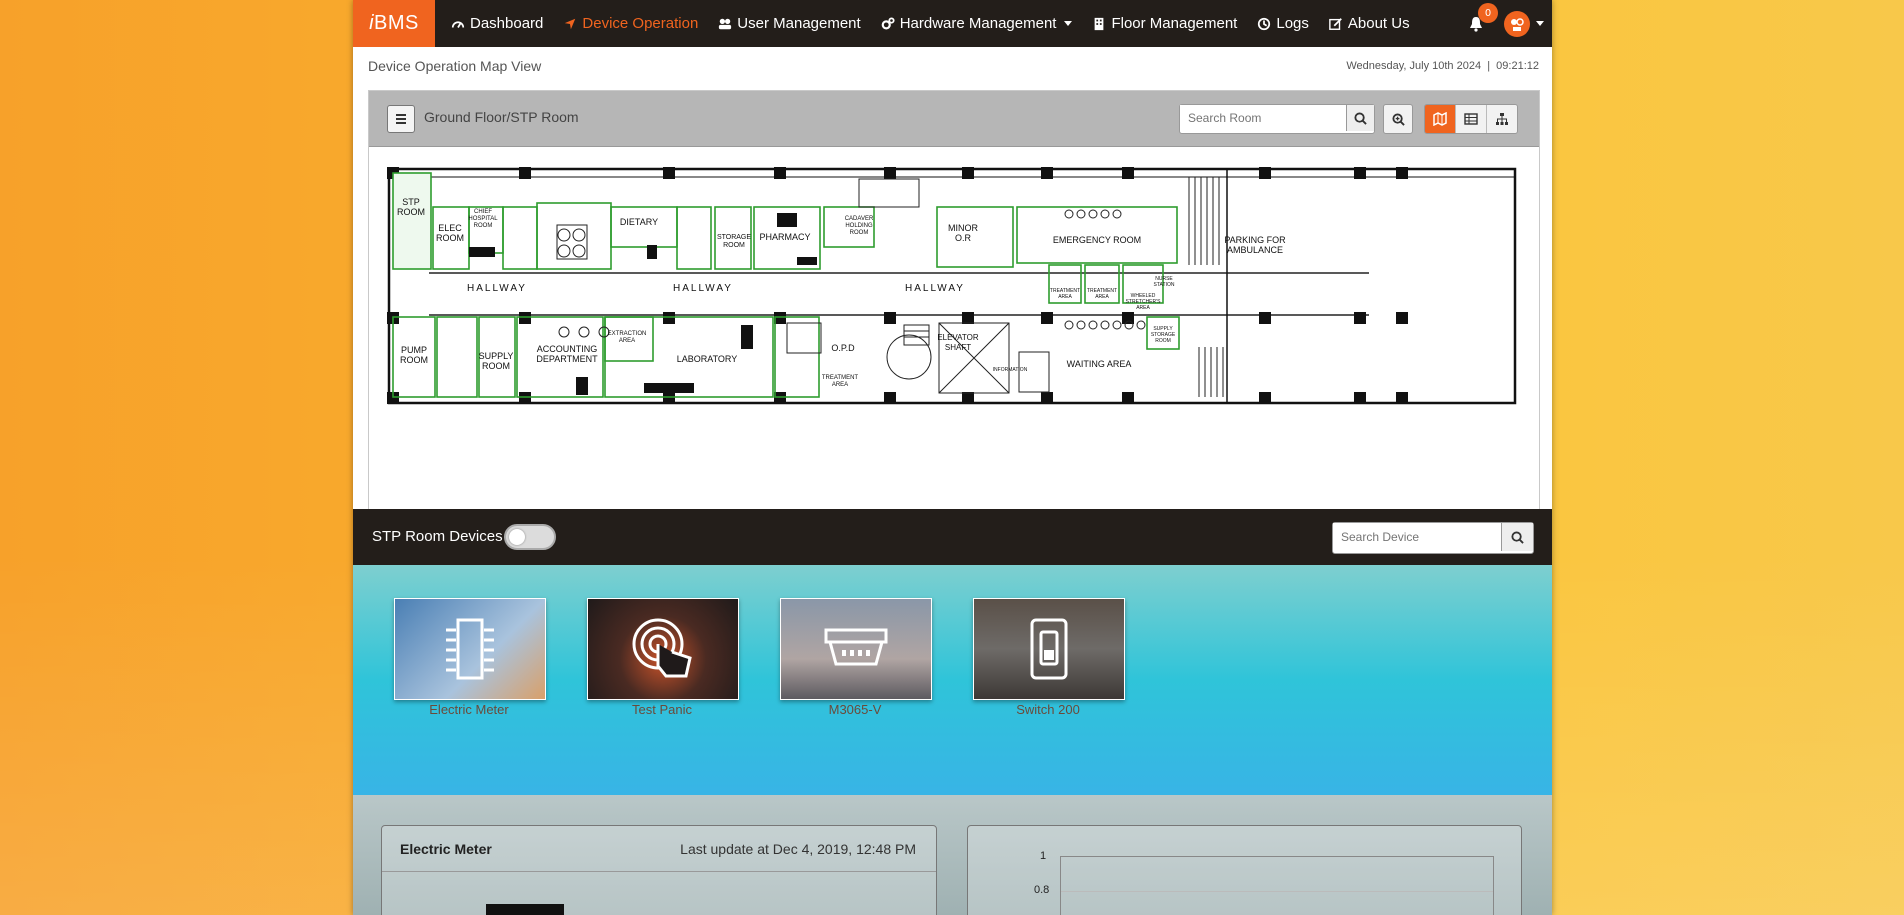  Describe the element at coordinates (414, 350) in the screenshot. I see `room-pump-l1: PUMP` at that location.